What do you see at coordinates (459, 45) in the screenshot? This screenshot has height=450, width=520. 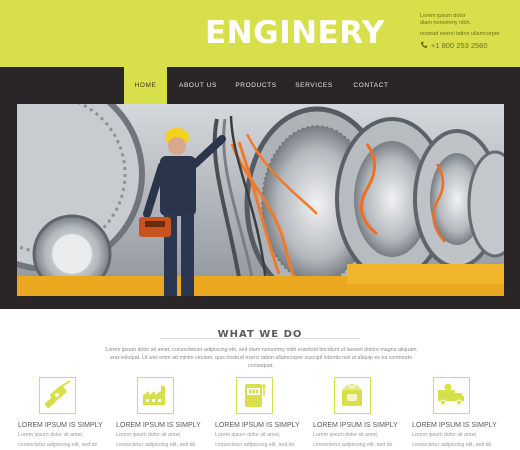 I see `phone-number: +1 800 253 2560` at bounding box center [459, 45].